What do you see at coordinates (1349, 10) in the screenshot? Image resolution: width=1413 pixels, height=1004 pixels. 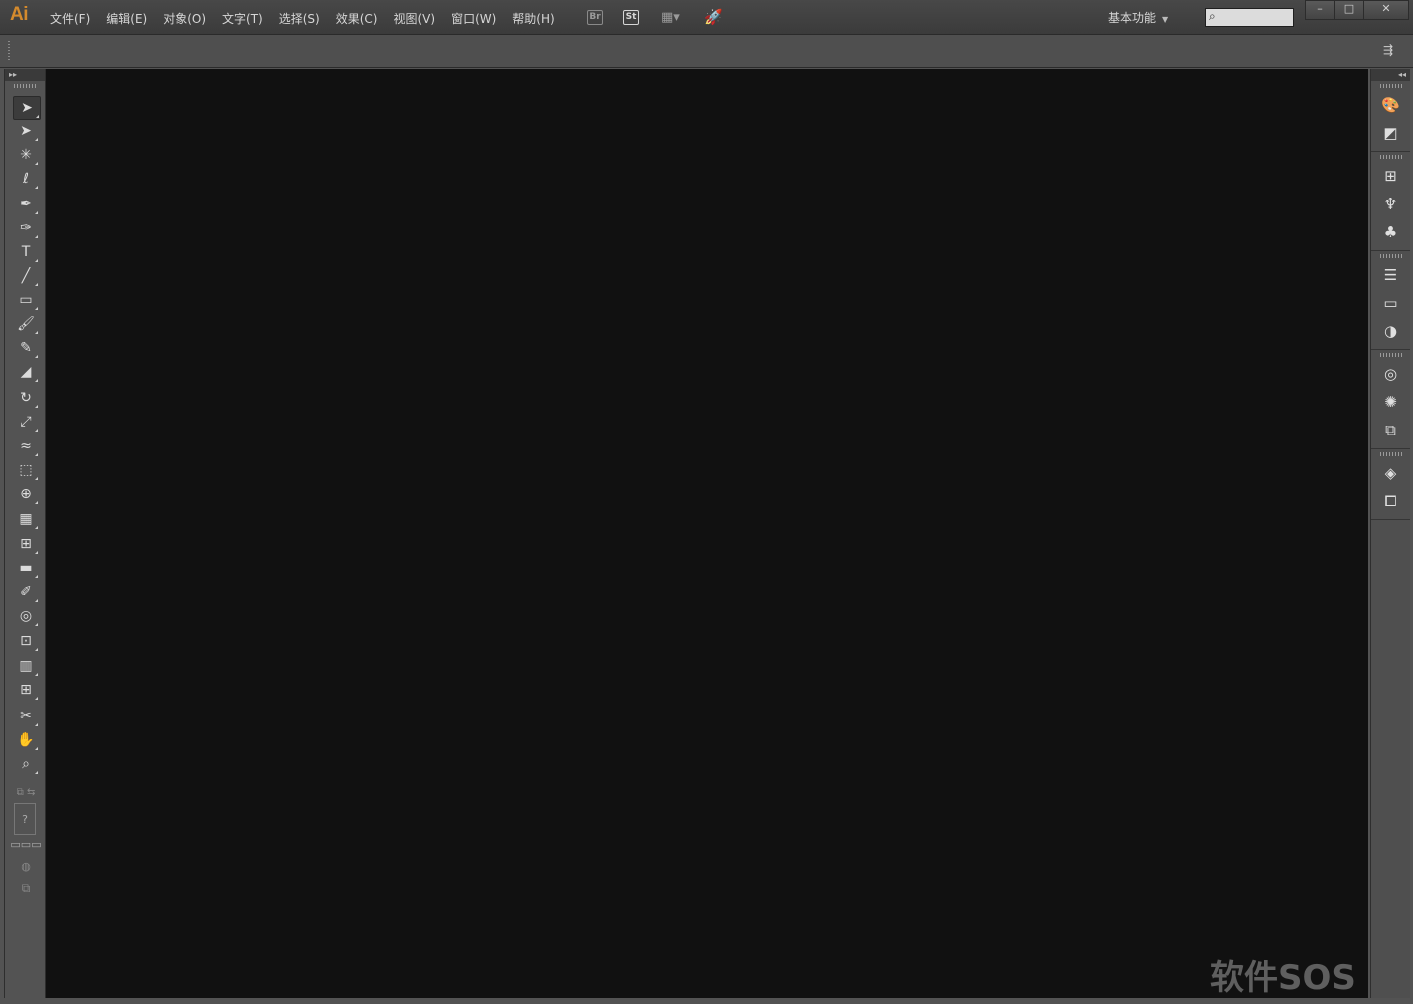 I see `restore-button: □` at bounding box center [1349, 10].